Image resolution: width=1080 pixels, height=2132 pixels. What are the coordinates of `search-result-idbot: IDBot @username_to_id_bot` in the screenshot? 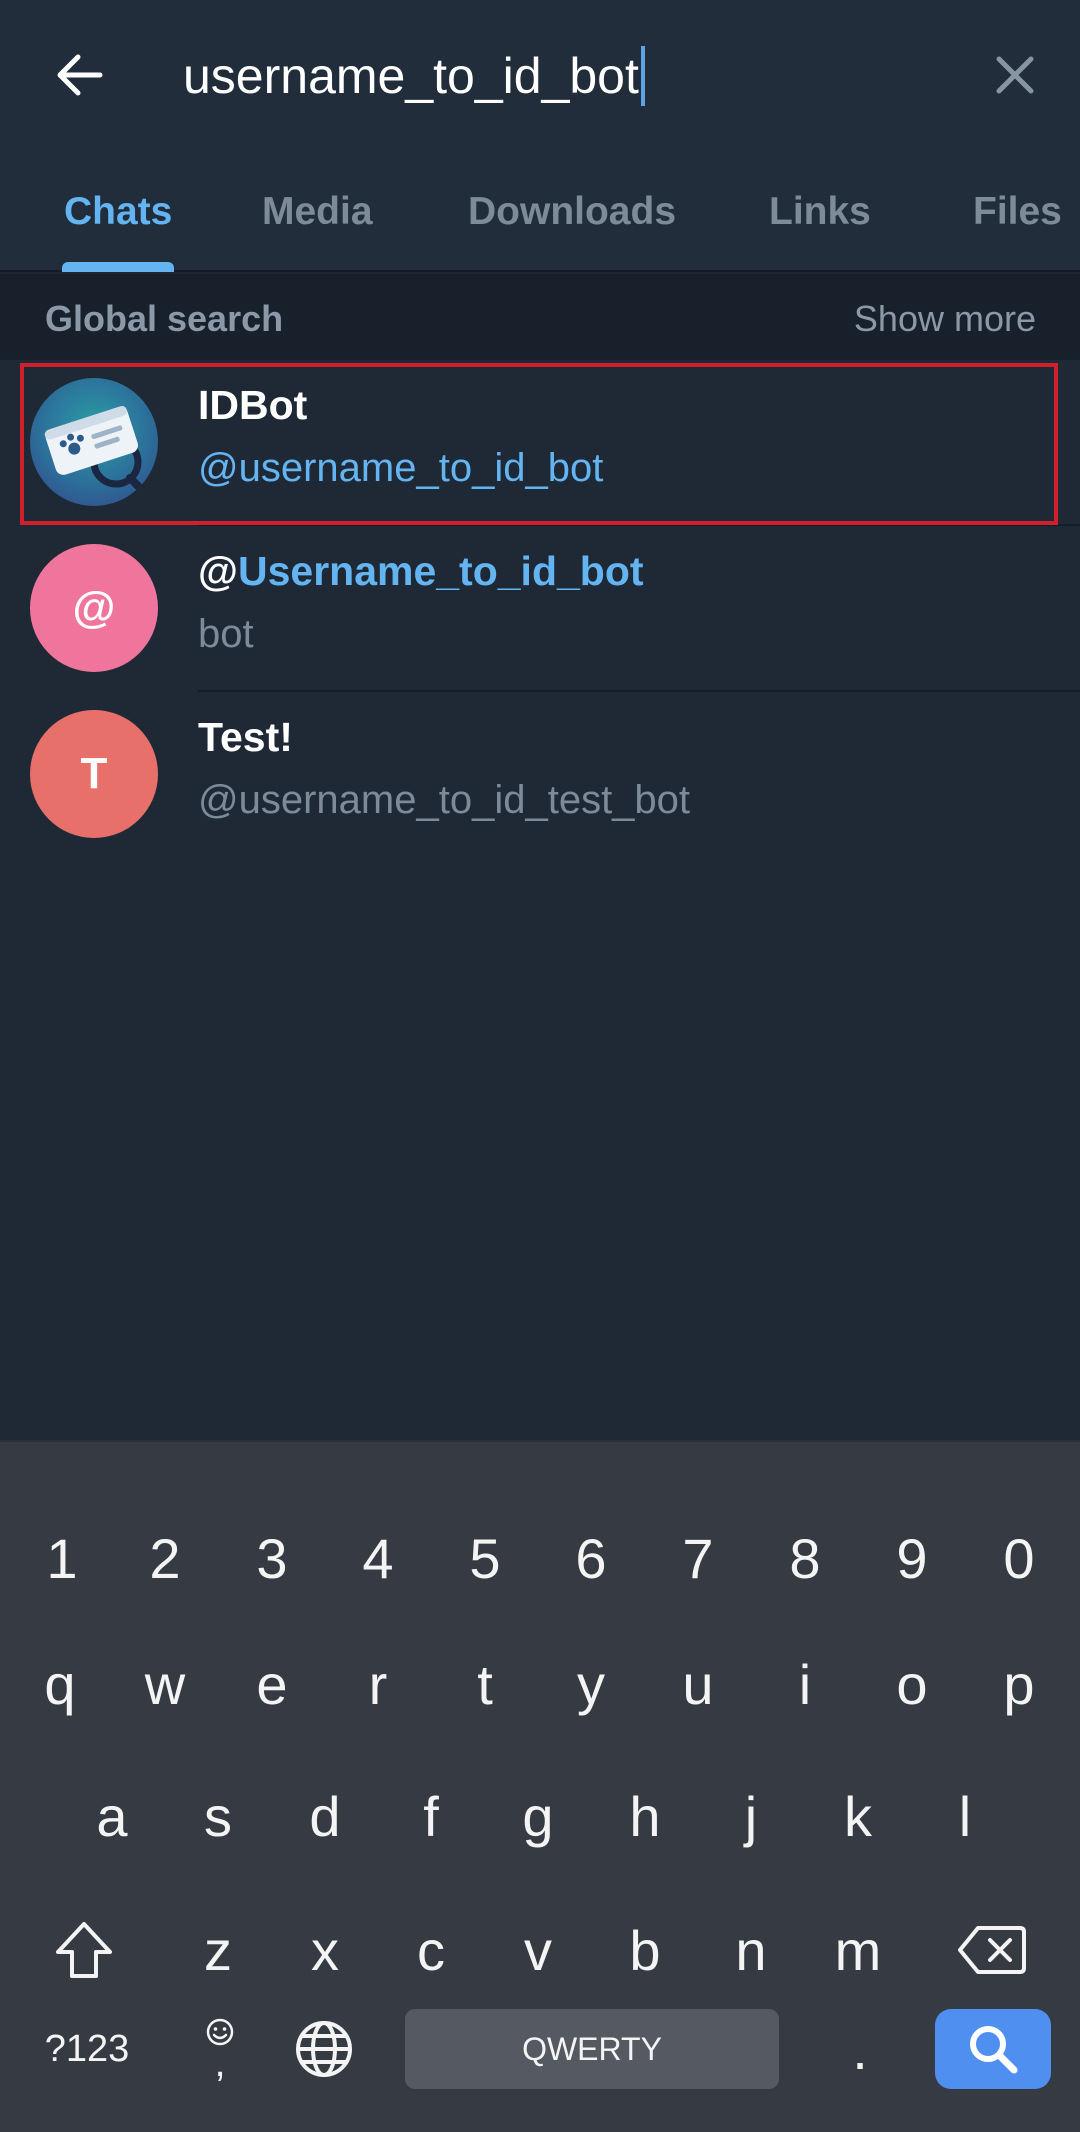 It's located at (540, 443).